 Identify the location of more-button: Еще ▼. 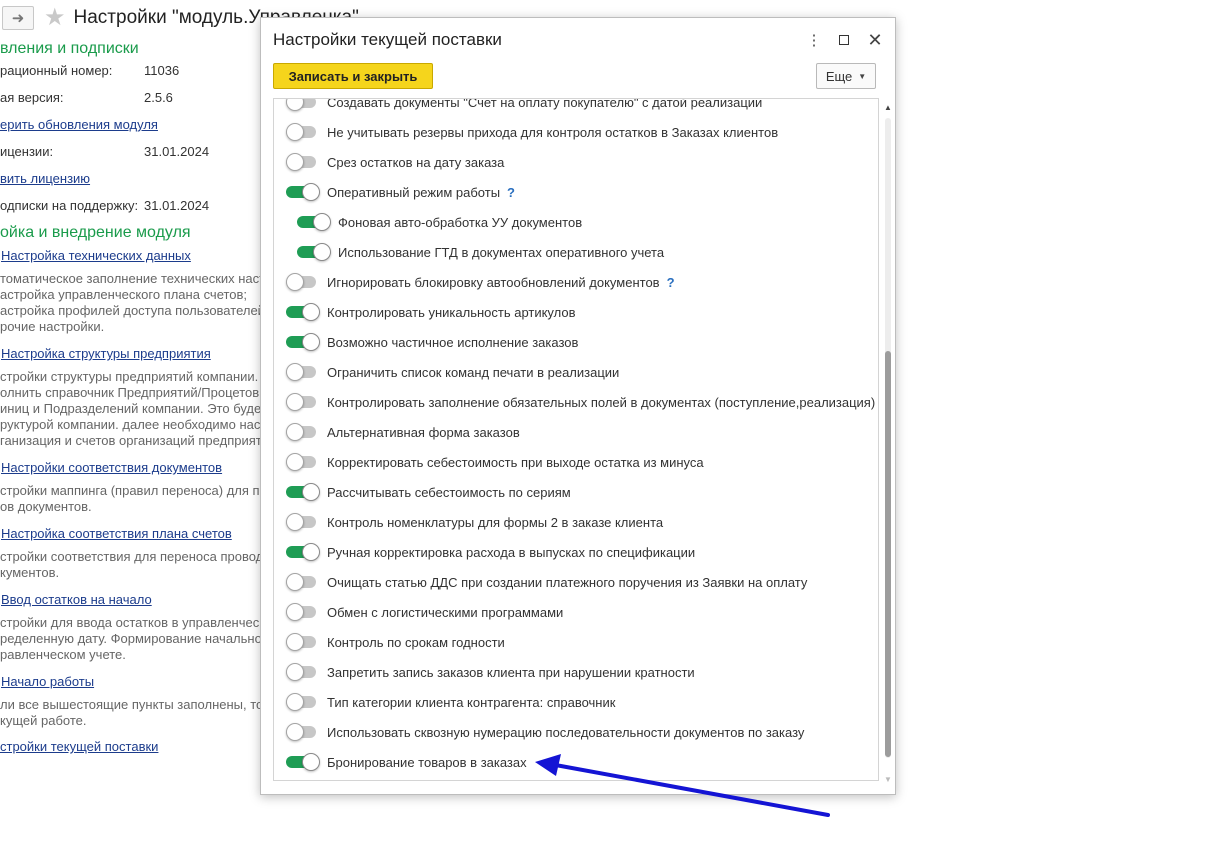
(846, 76).